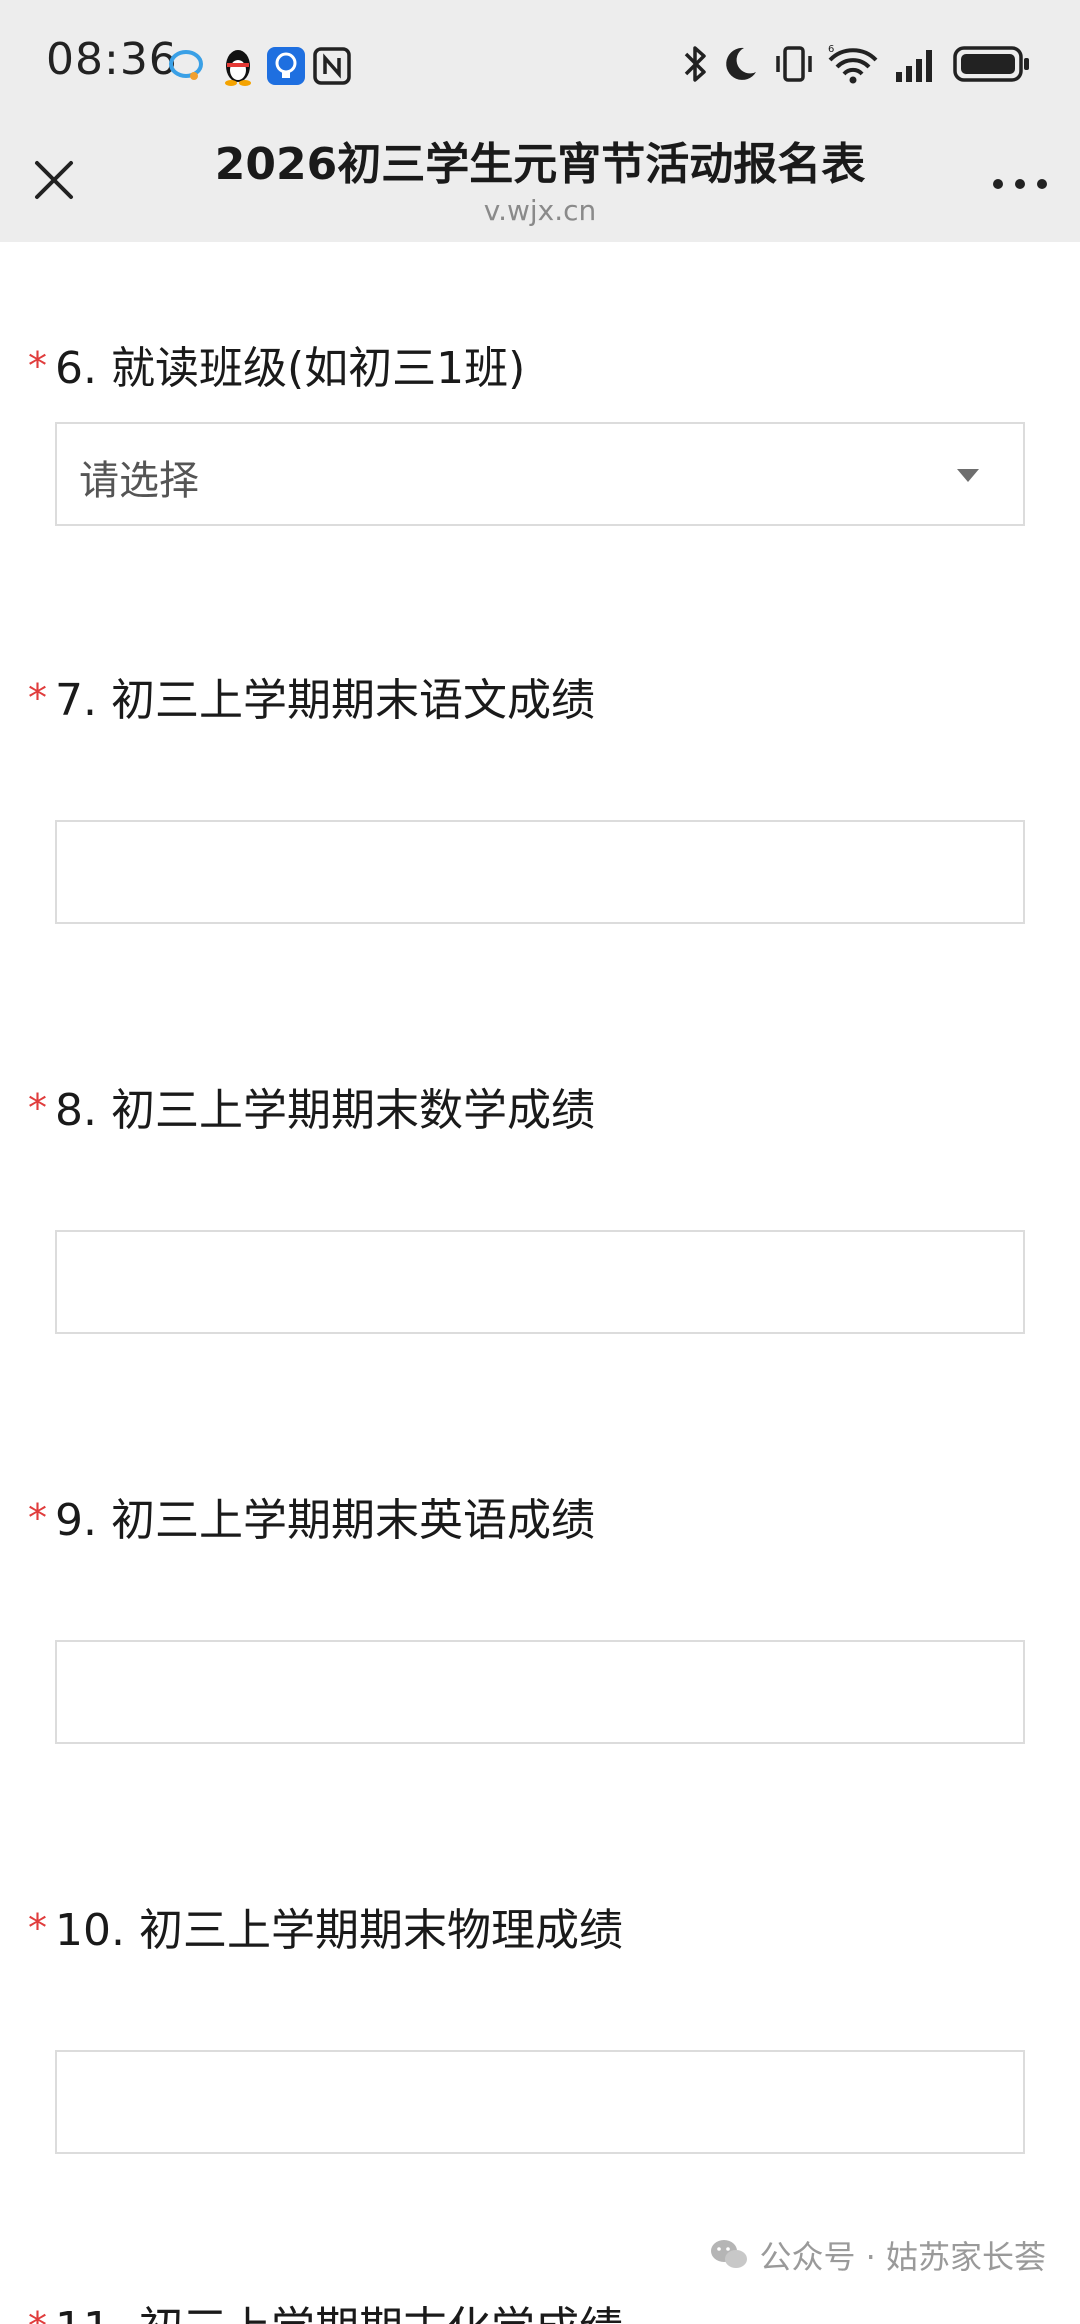  Describe the element at coordinates (540, 64) in the screenshot. I see `status-bar: 08:36 6` at that location.